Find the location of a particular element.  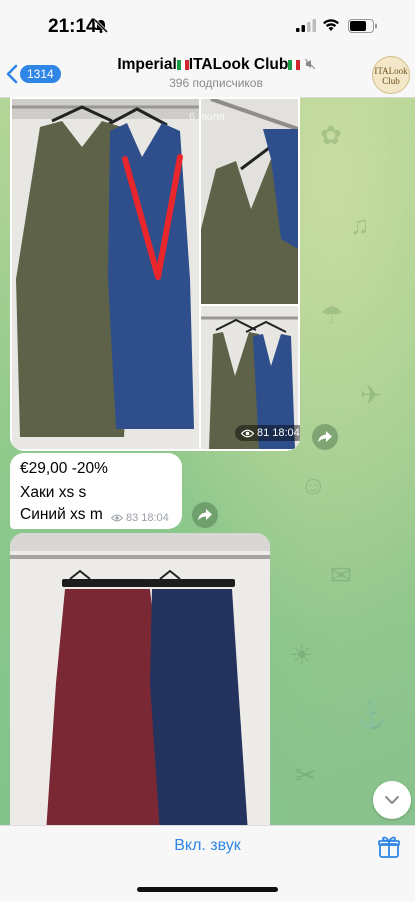

photo-dresses-closeup: 6 июля is located at coordinates (244, 200).